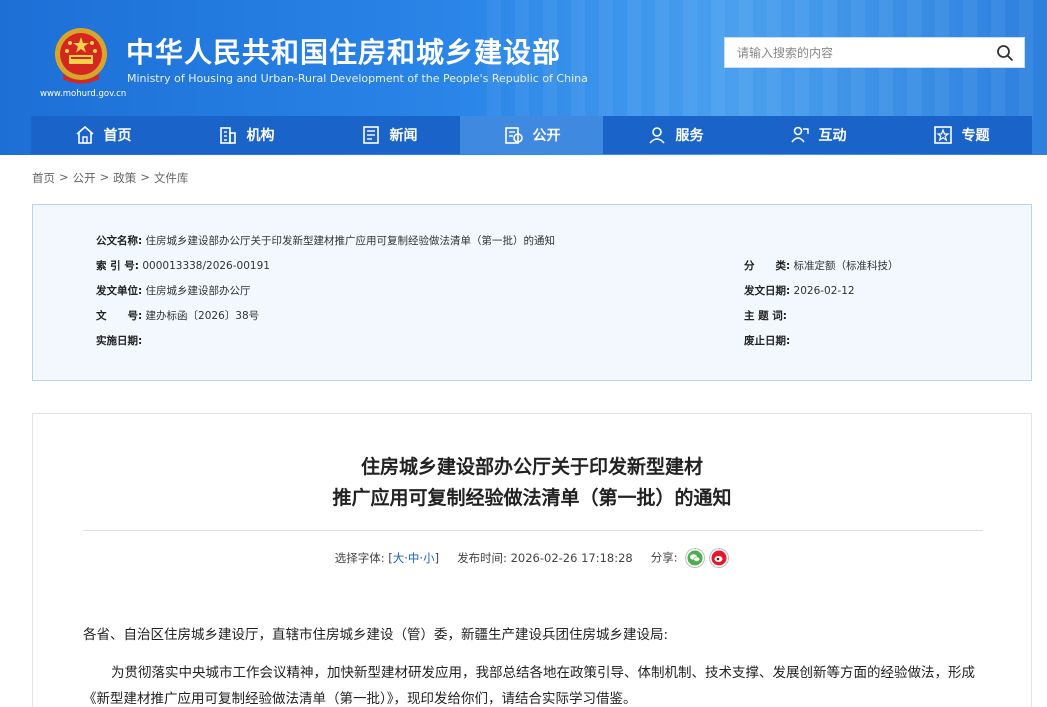 This screenshot has width=1047, height=707. Describe the element at coordinates (855, 52) in the screenshot. I see `search-input` at that location.